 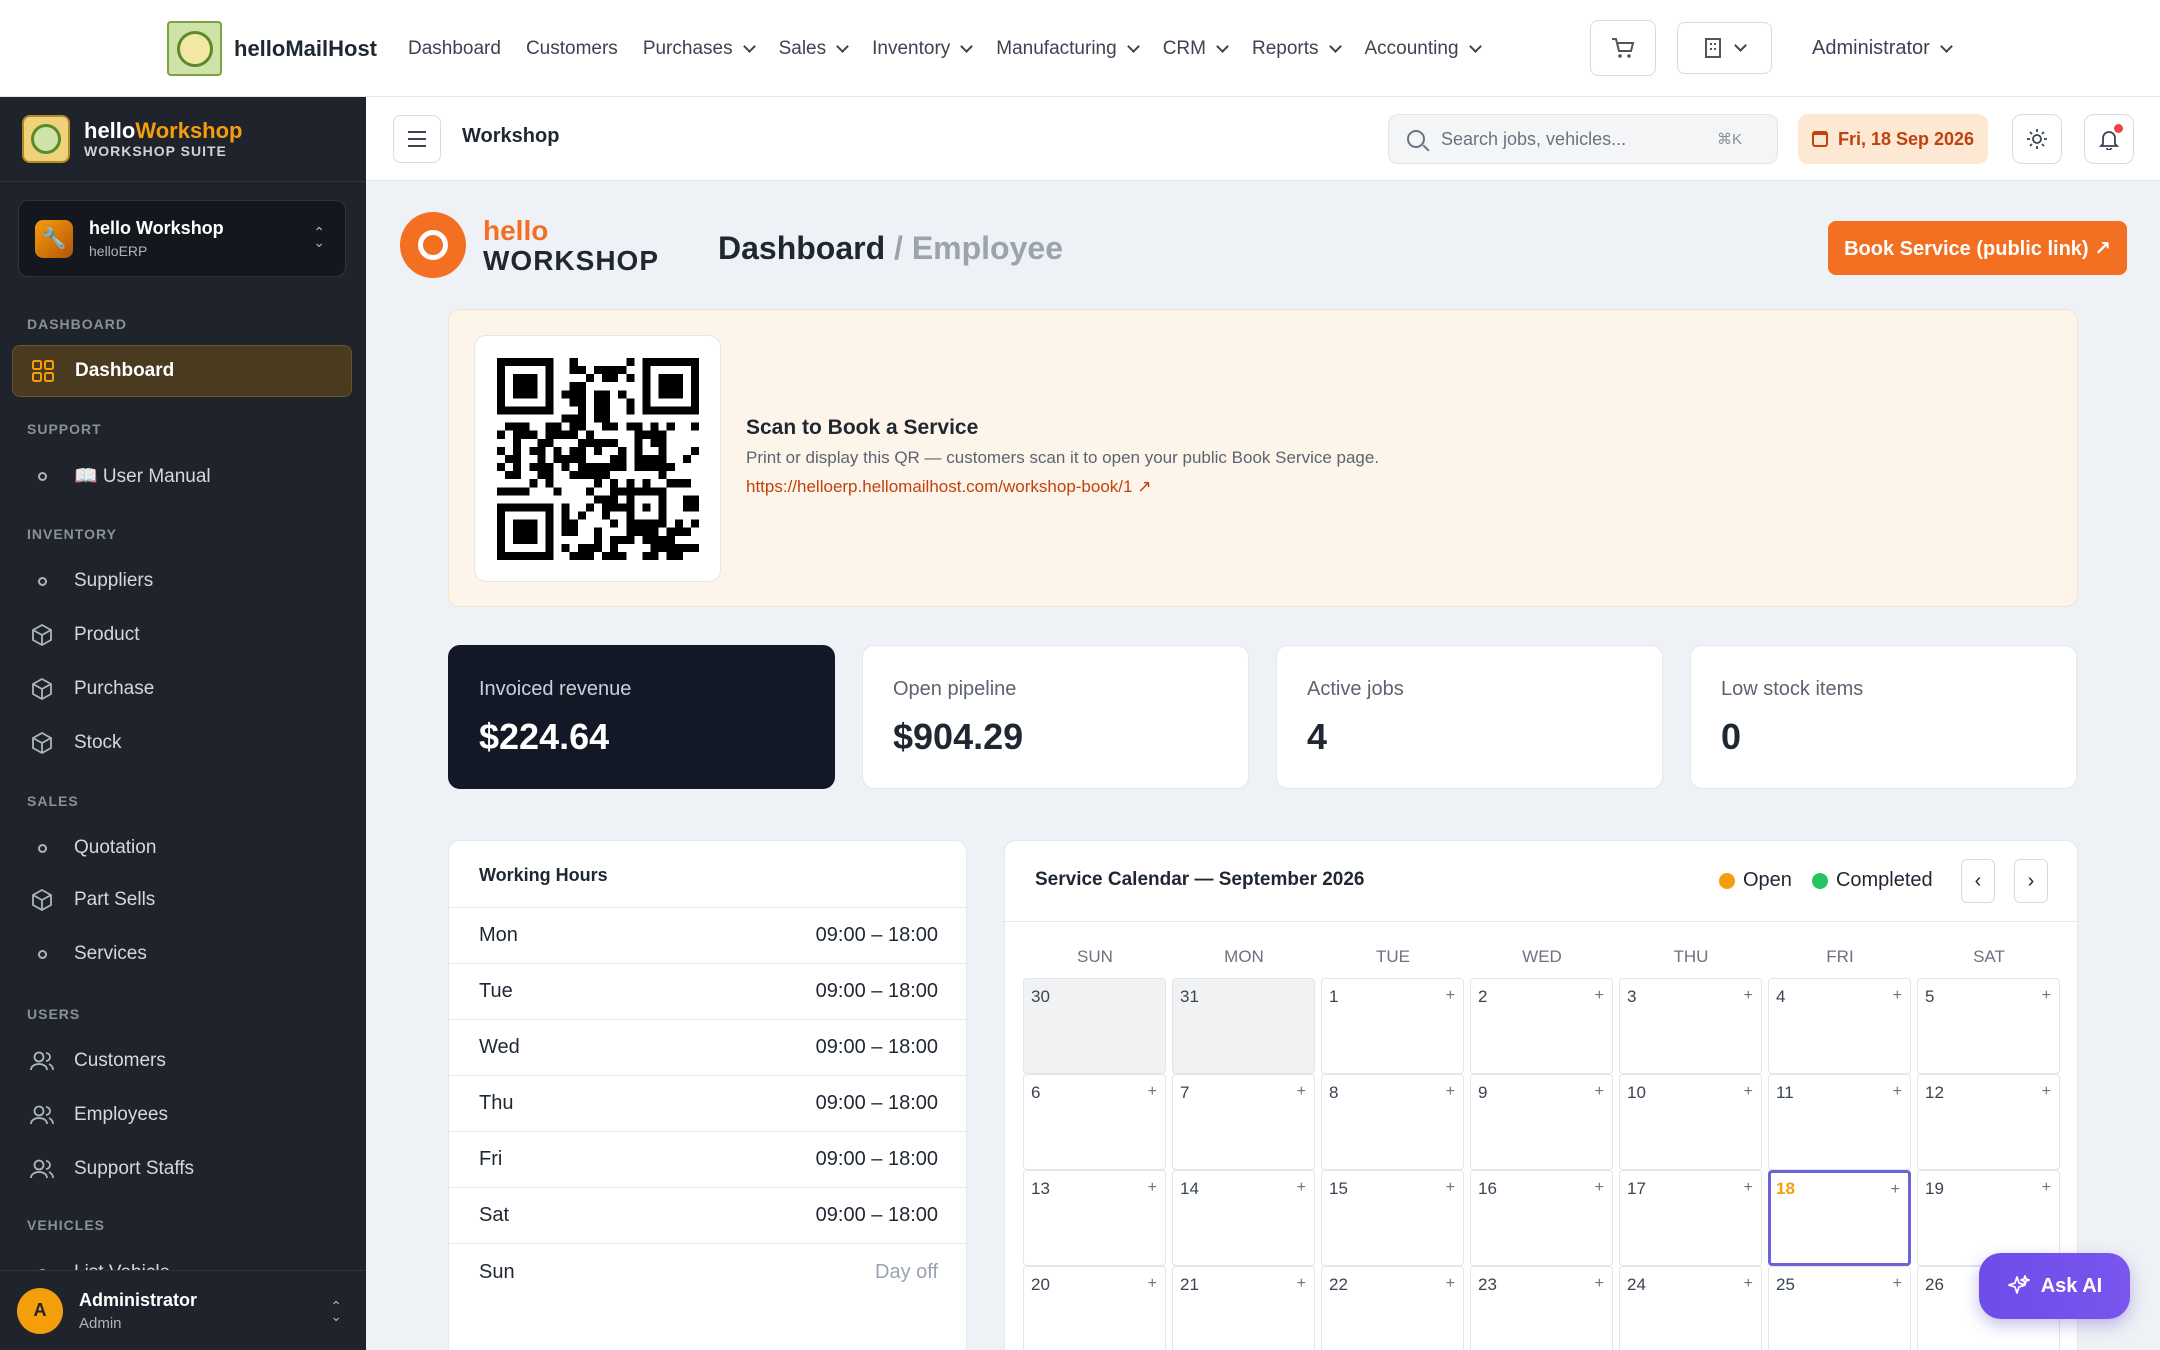 What do you see at coordinates (182, 371) in the screenshot?
I see `sidebar-item-dashboard: Dashboard` at bounding box center [182, 371].